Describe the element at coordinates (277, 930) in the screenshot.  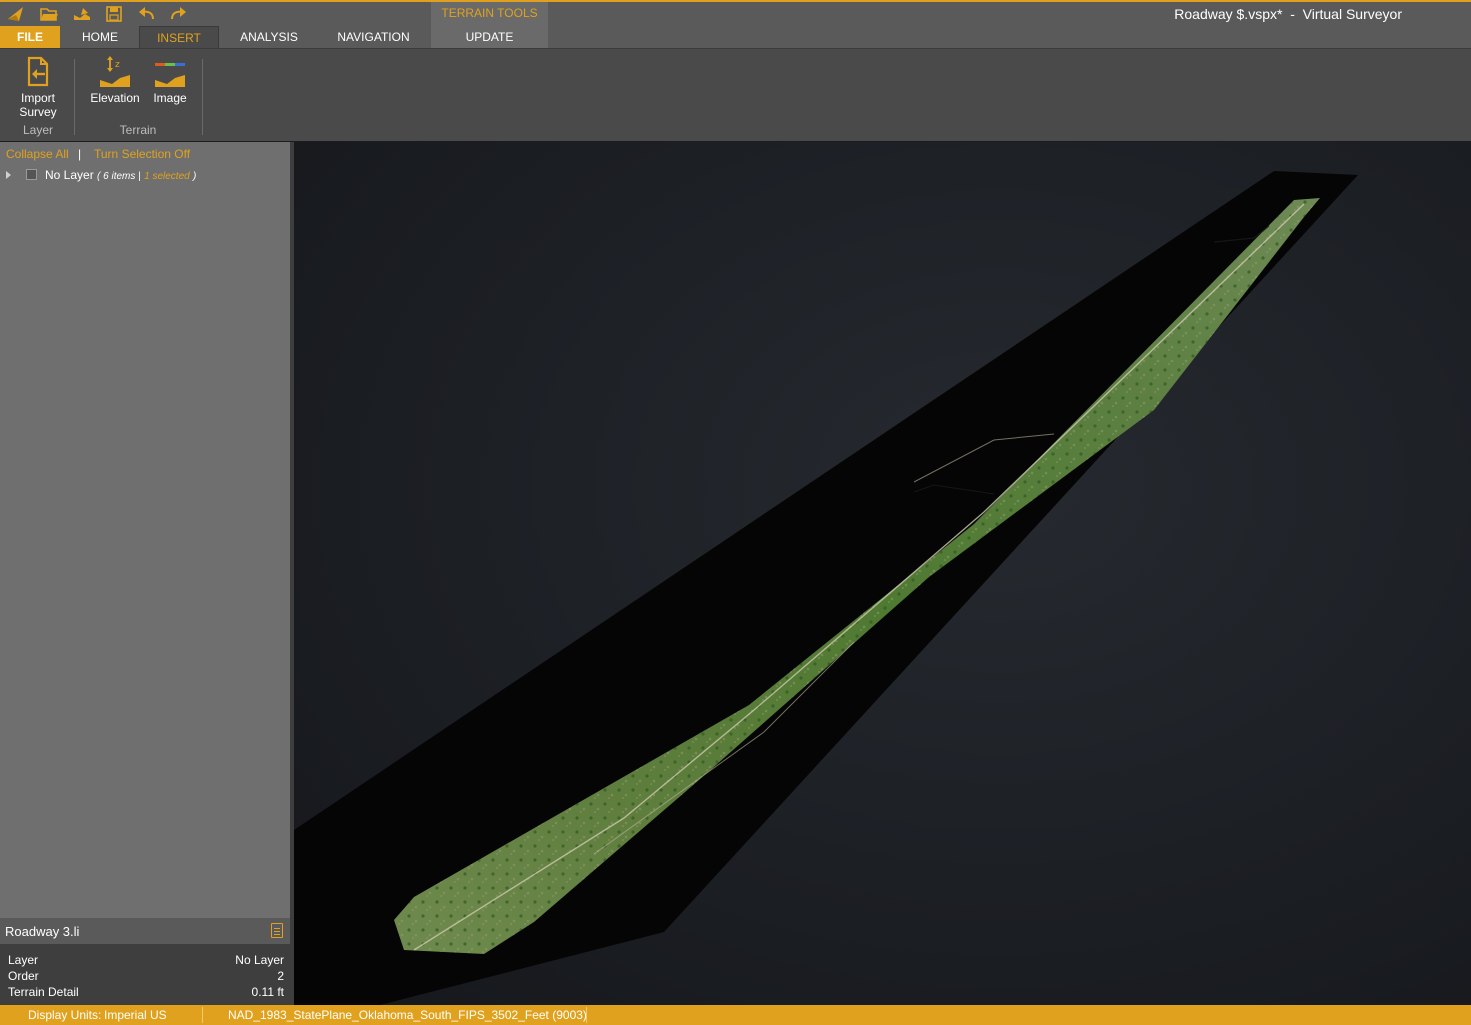
I see `clipboard-icon` at that location.